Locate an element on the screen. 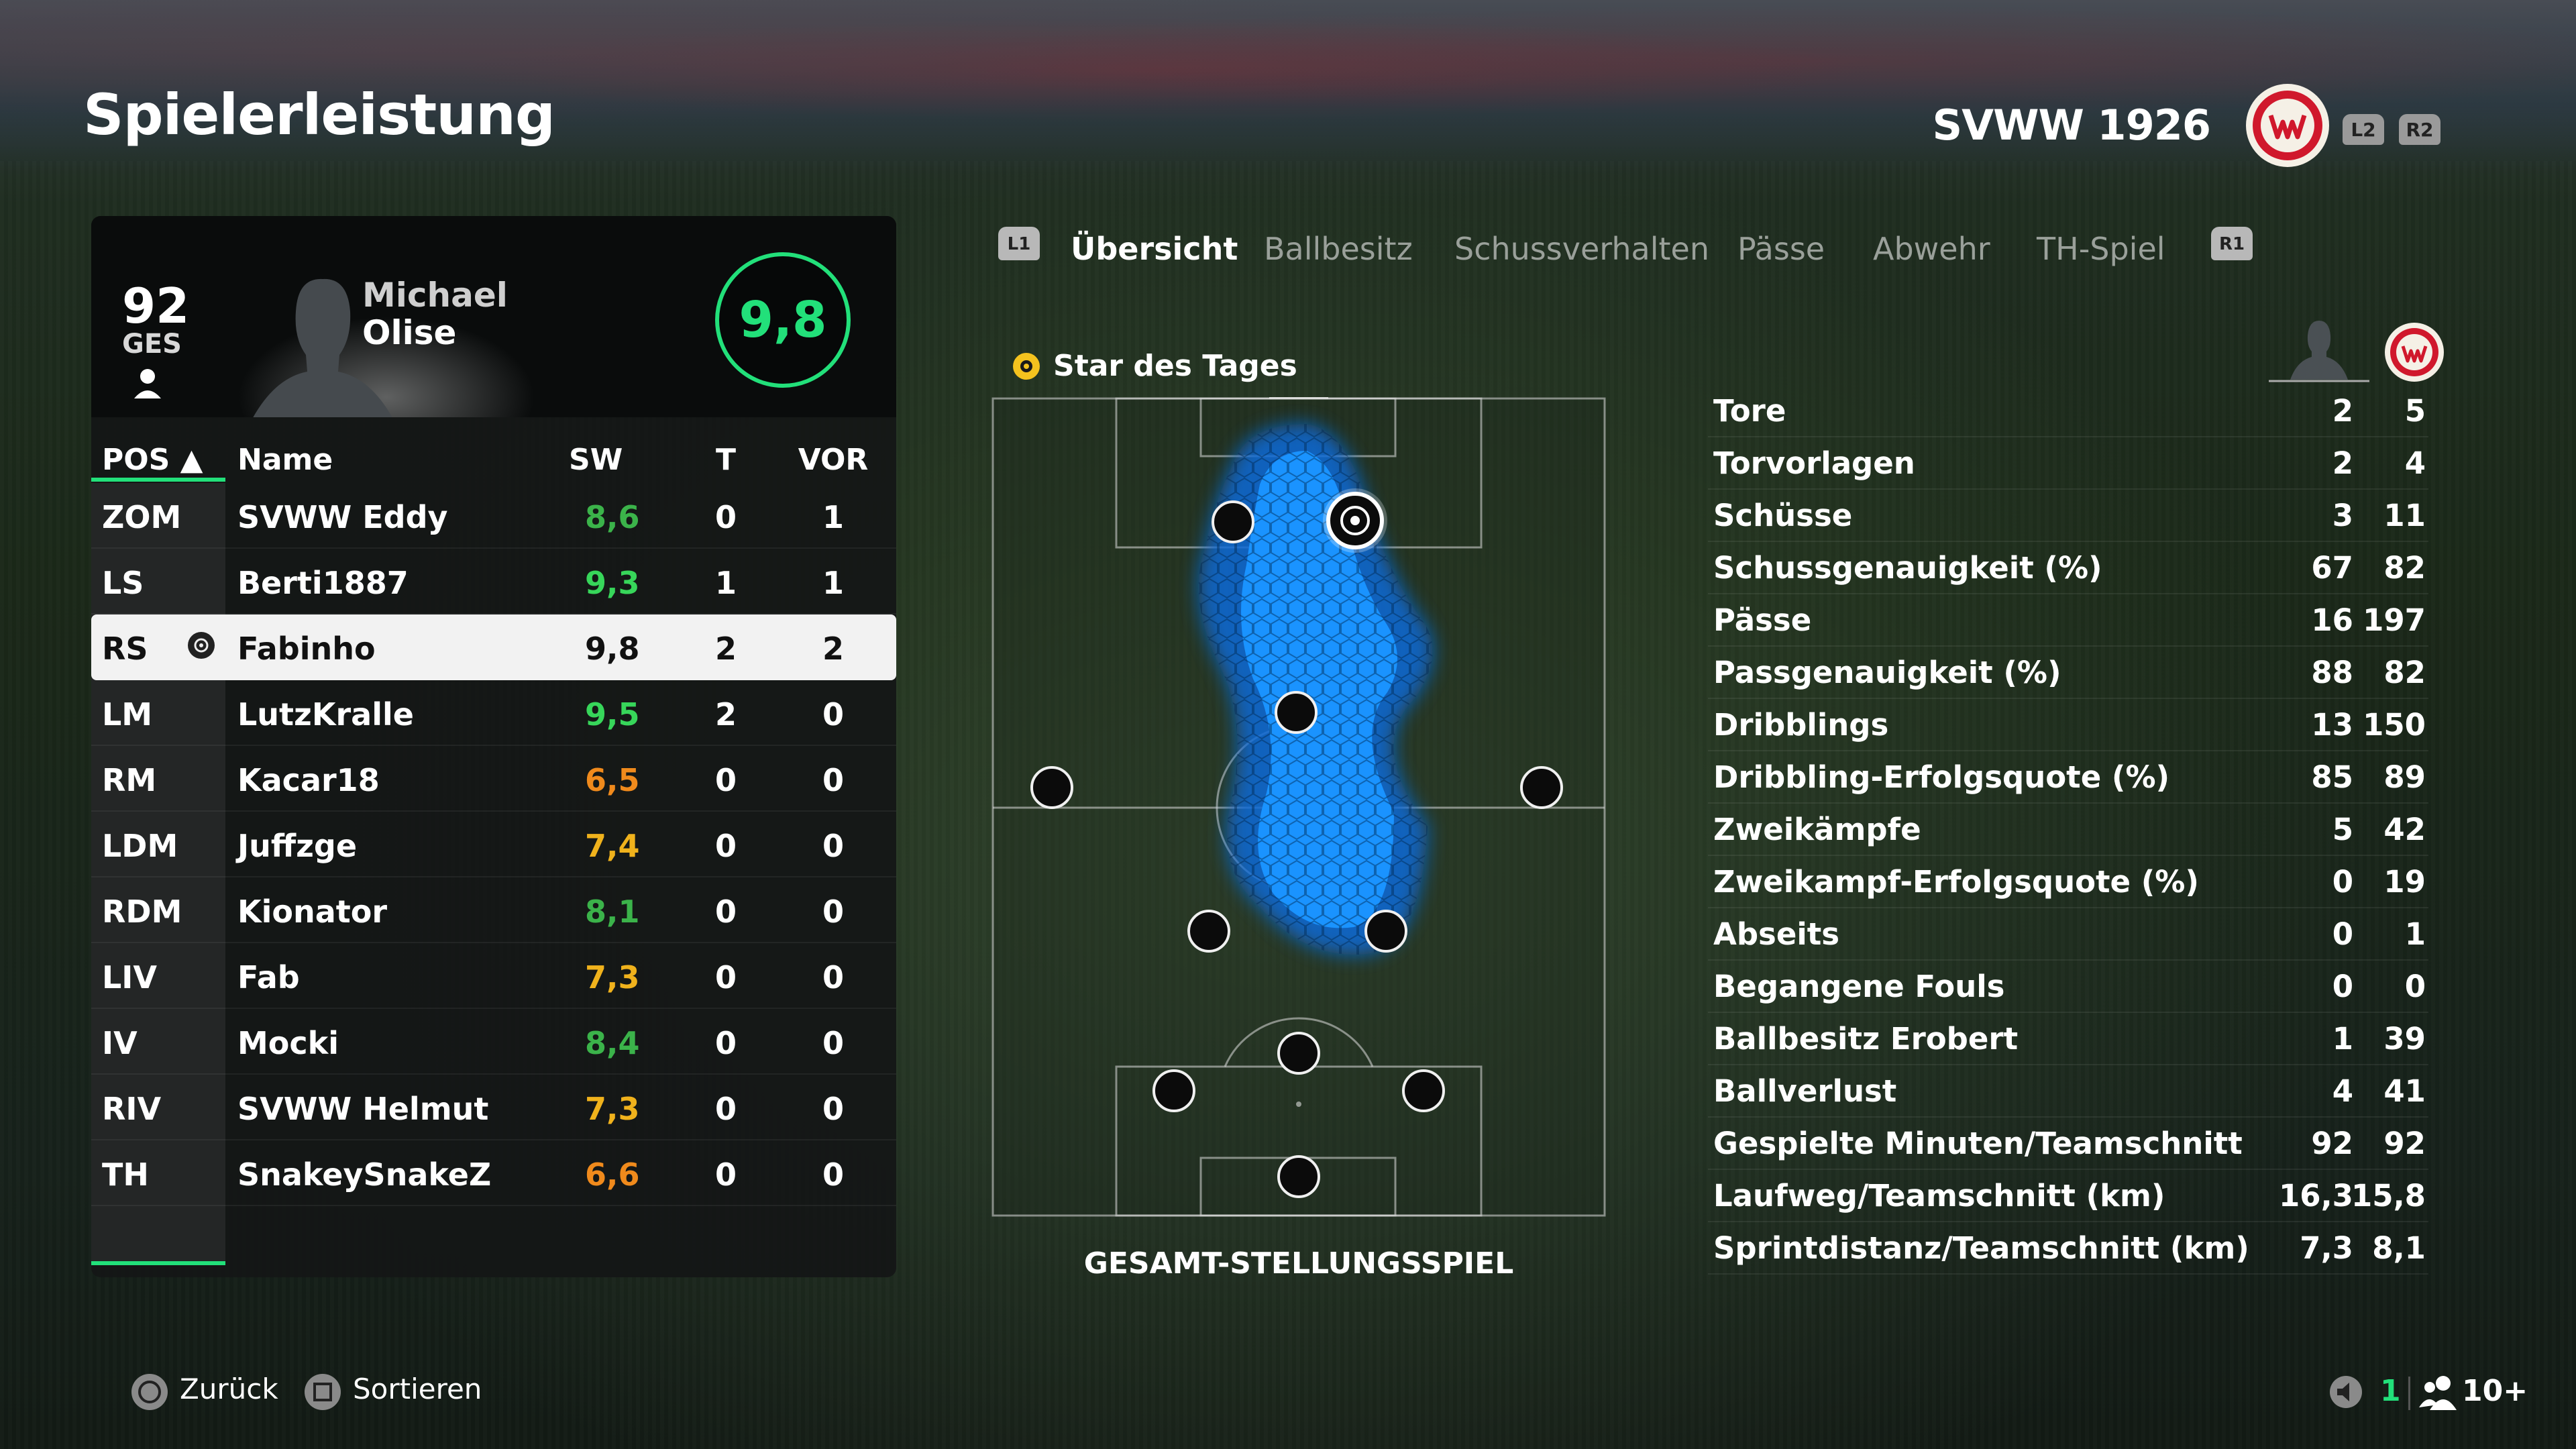 The width and height of the screenshot is (2576, 1449). header-vor: VOR is located at coordinates (833, 460).